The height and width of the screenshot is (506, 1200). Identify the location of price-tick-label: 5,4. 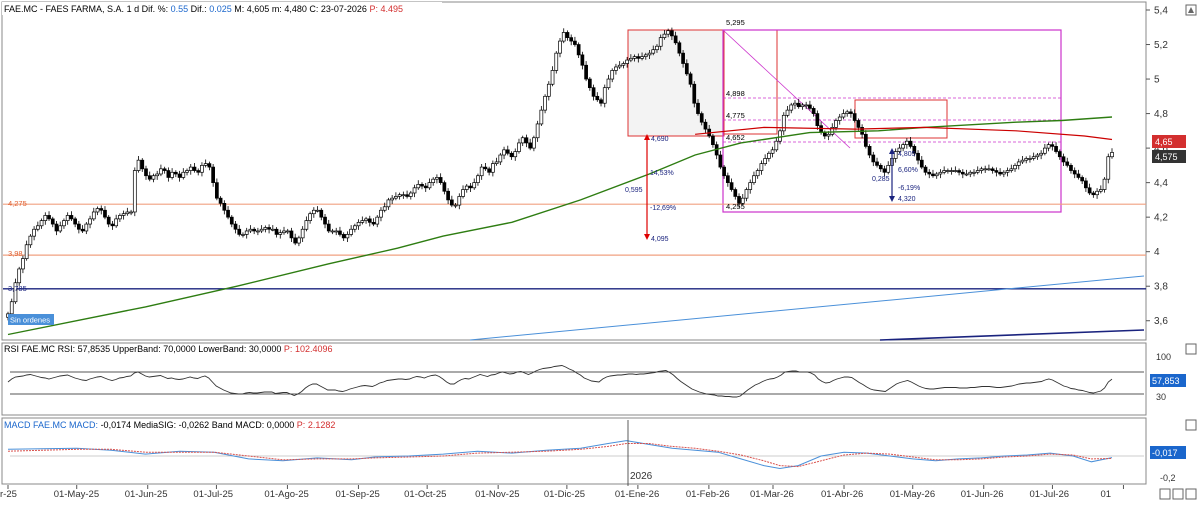
(1161, 11).